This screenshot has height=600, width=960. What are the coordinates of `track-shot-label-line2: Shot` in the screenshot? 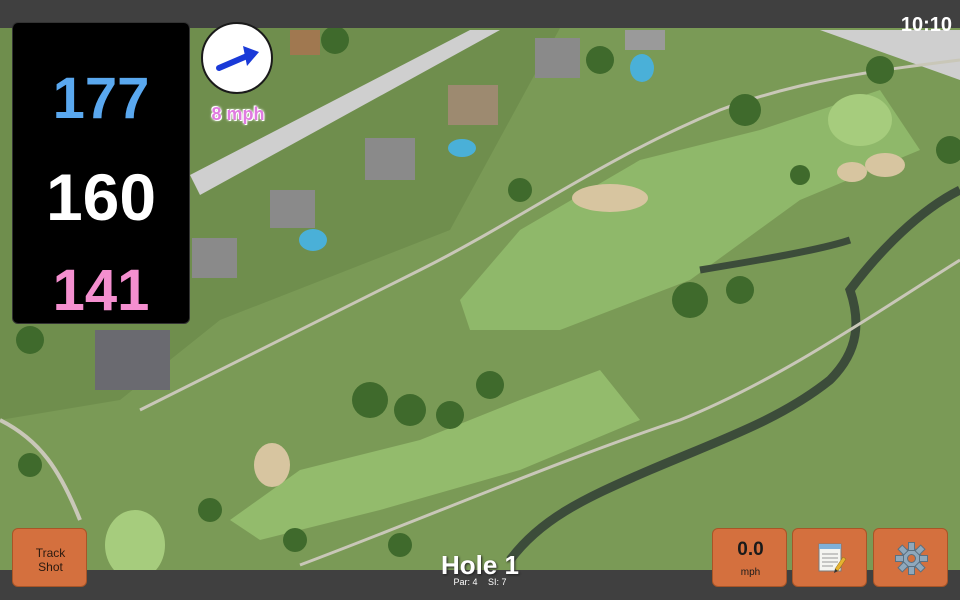 It's located at (50, 567).